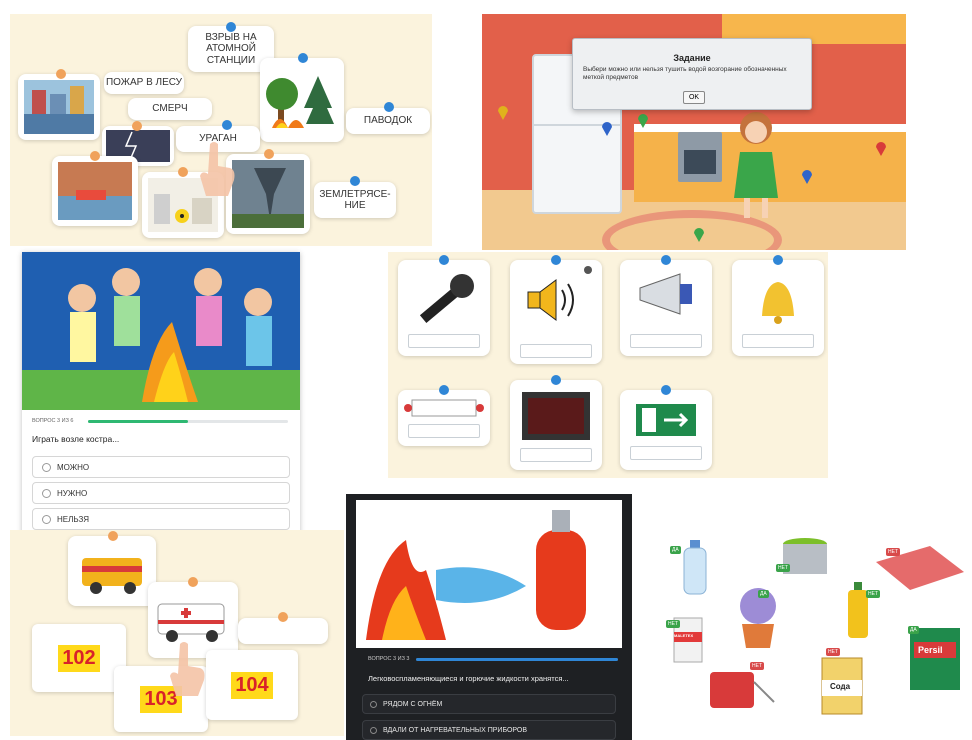 This screenshot has height=740, width=972. I want to click on number-label: 102, so click(79, 658).